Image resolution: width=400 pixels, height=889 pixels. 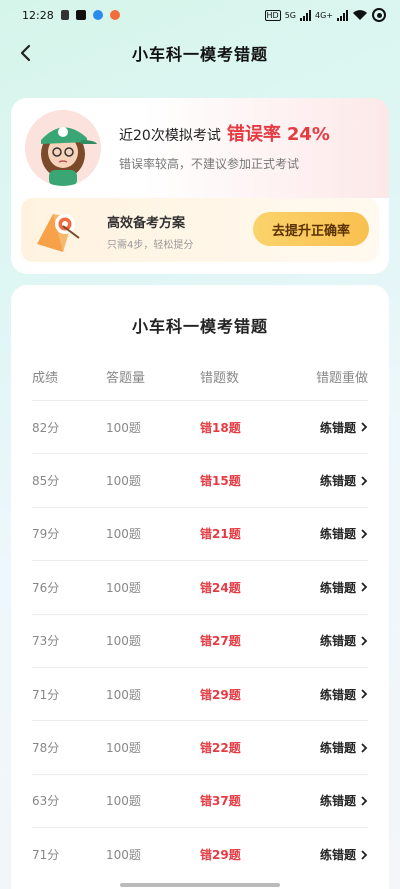 What do you see at coordinates (220, 641) in the screenshot?
I see `row-wrong-count: 错27题` at bounding box center [220, 641].